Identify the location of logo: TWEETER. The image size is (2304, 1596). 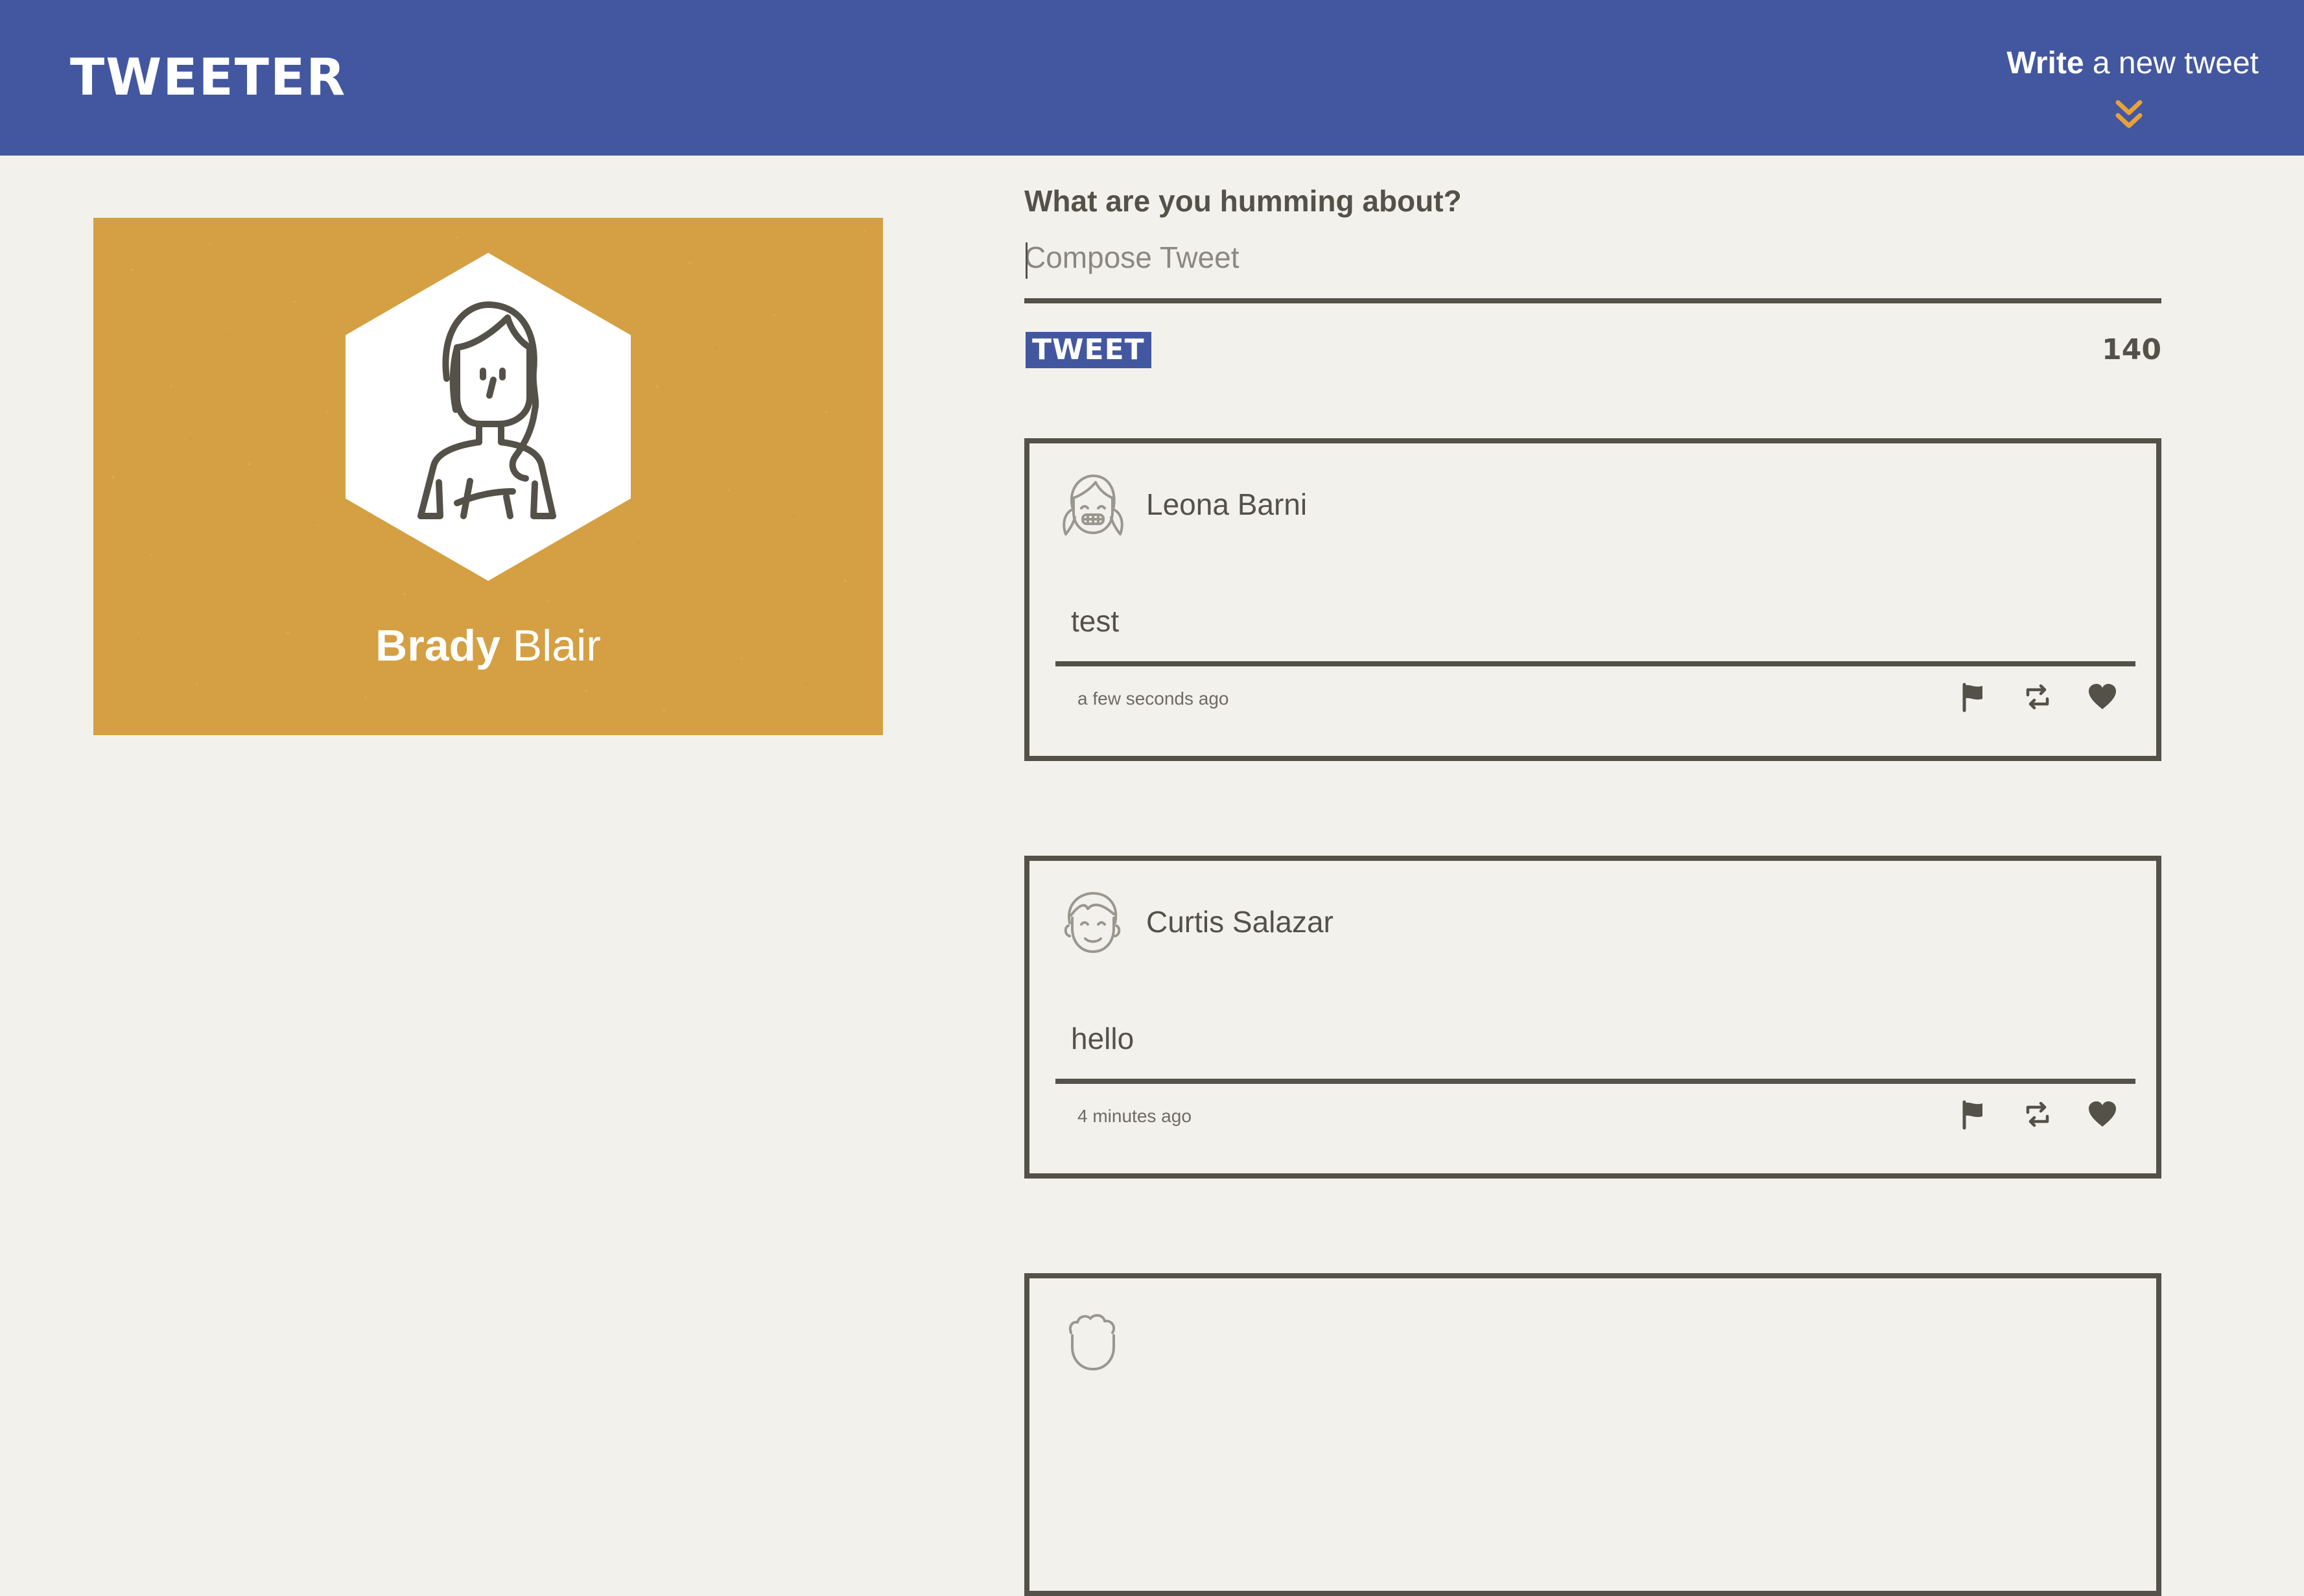
(208, 77).